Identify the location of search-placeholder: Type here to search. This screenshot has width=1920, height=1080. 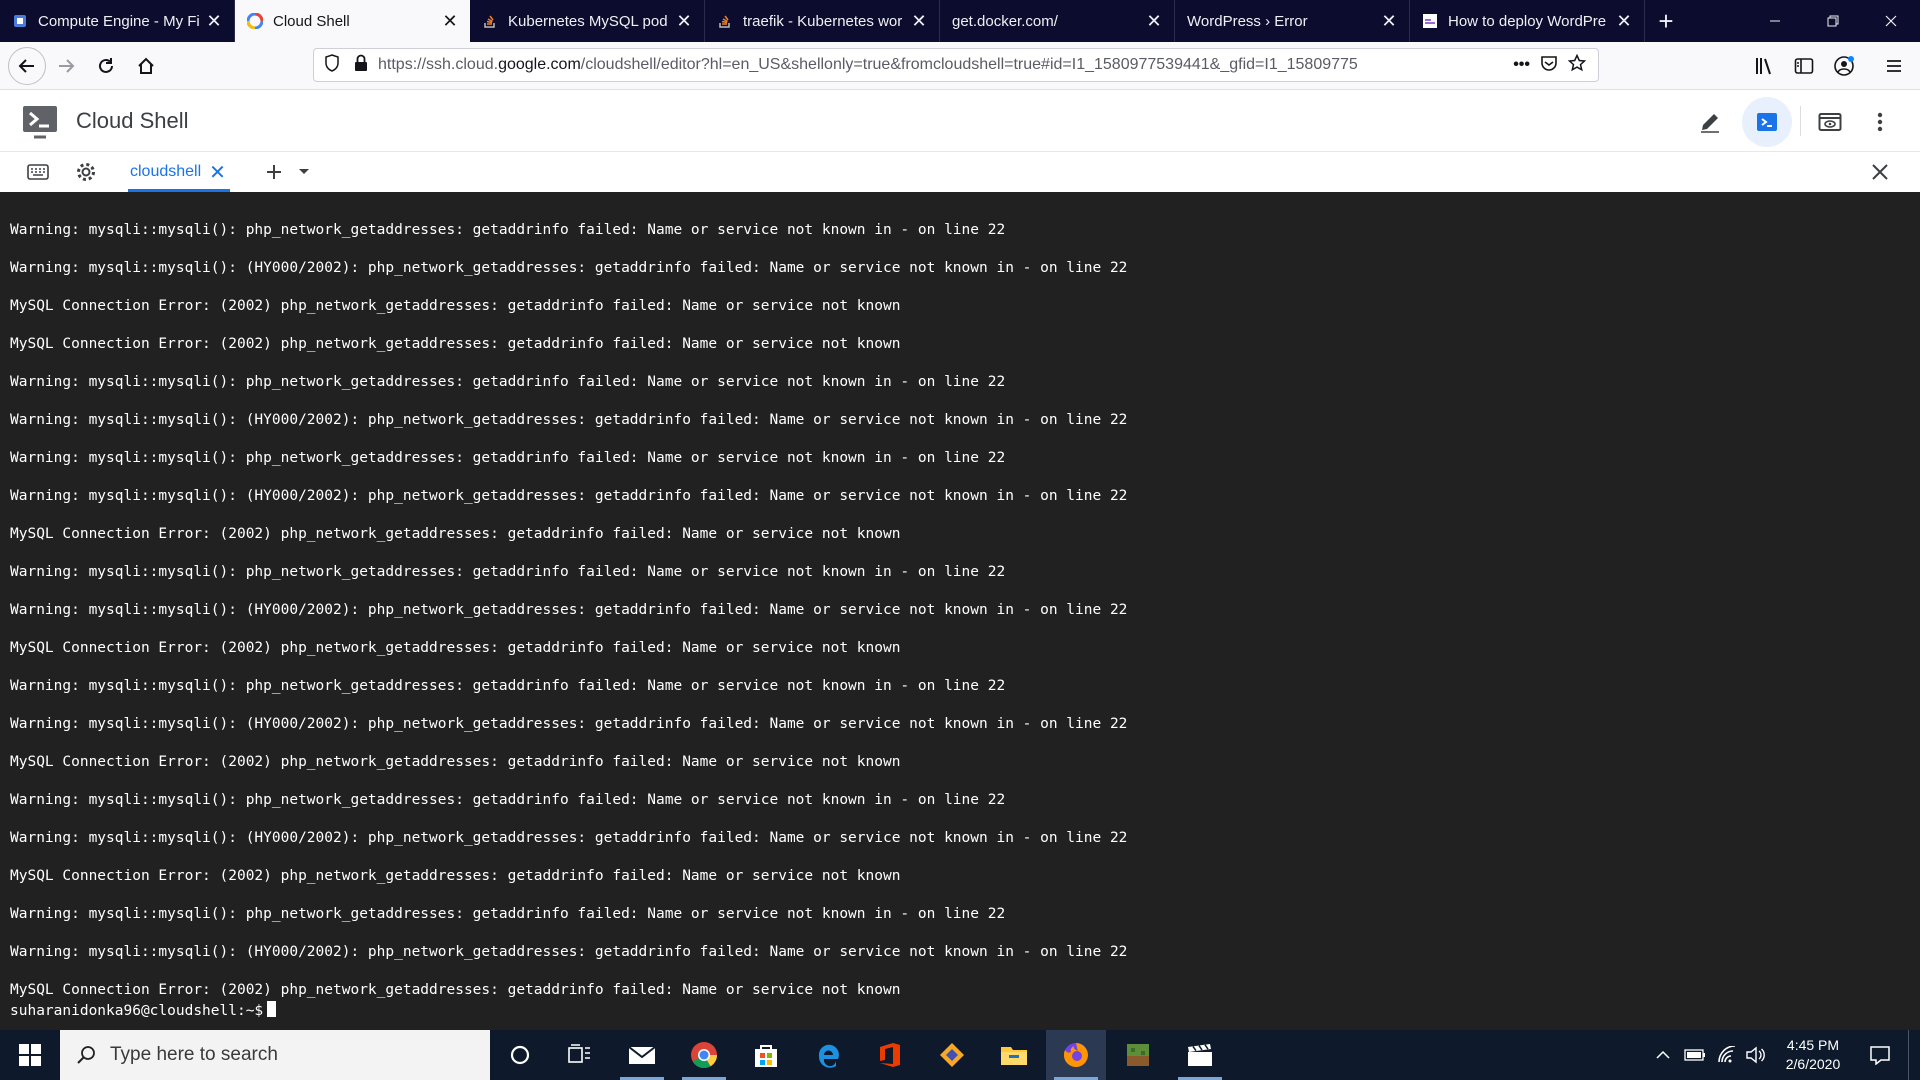
(194, 1054).